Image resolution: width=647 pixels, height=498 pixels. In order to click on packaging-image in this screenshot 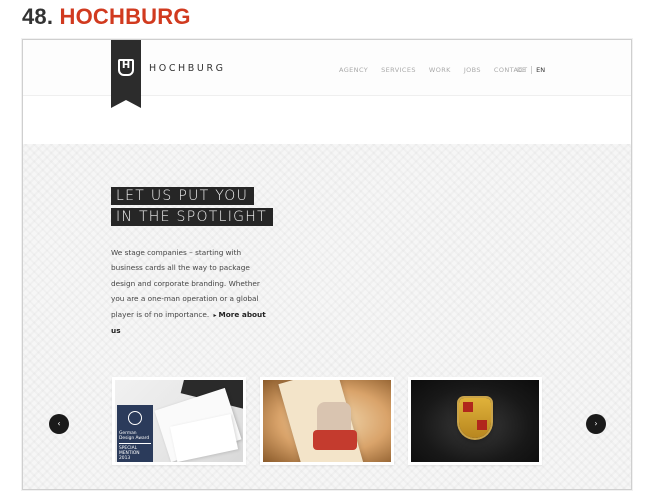, I will do `click(327, 421)`.